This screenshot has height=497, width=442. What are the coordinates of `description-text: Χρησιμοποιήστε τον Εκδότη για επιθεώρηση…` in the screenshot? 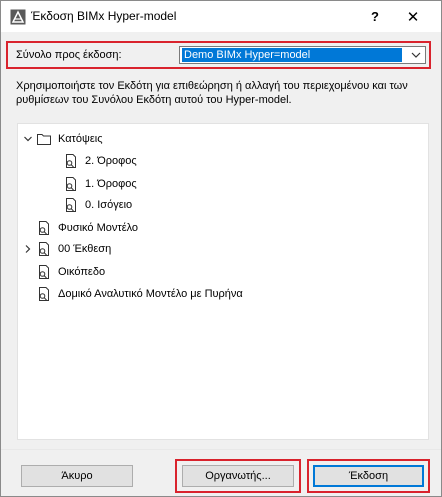 It's located at (212, 93).